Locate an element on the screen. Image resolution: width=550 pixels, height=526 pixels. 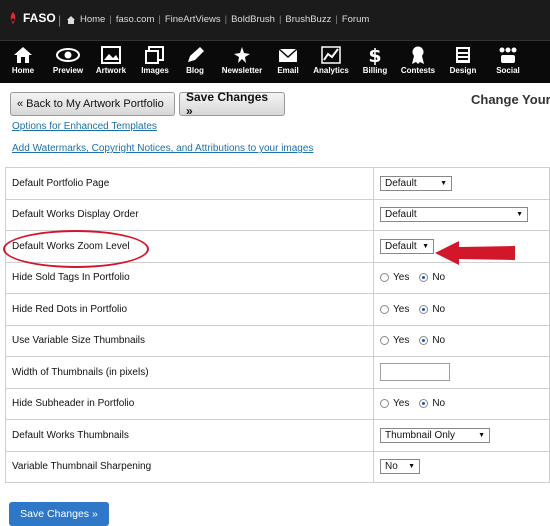
table-row: Use Variable Size Thumbnails Yes No is located at coordinates (277, 340).